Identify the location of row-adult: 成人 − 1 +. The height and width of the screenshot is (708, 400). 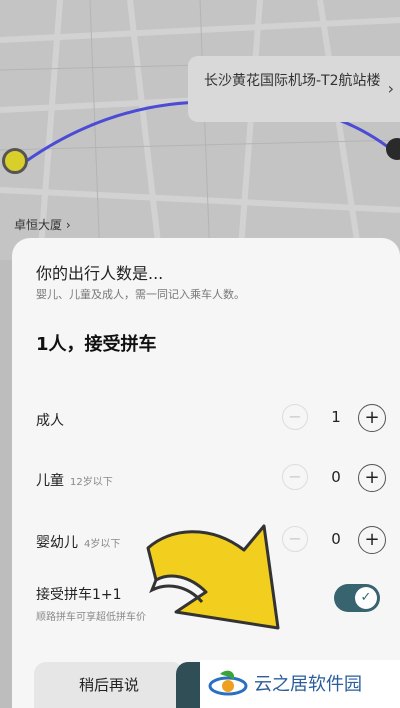
(211, 419).